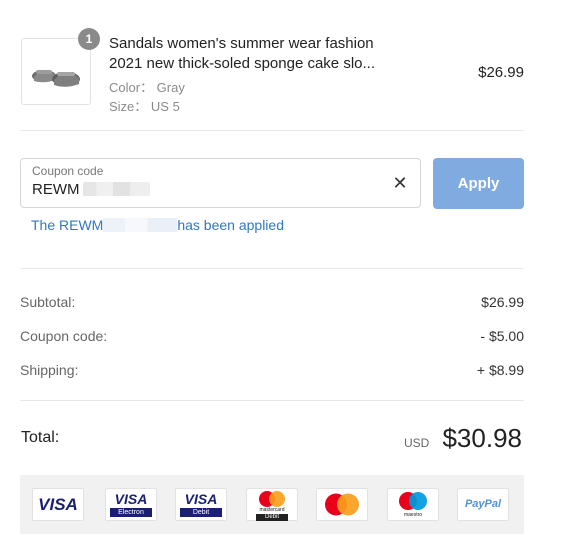  What do you see at coordinates (131, 499) in the screenshot?
I see `visa-electron-logo-text: VISA` at bounding box center [131, 499].